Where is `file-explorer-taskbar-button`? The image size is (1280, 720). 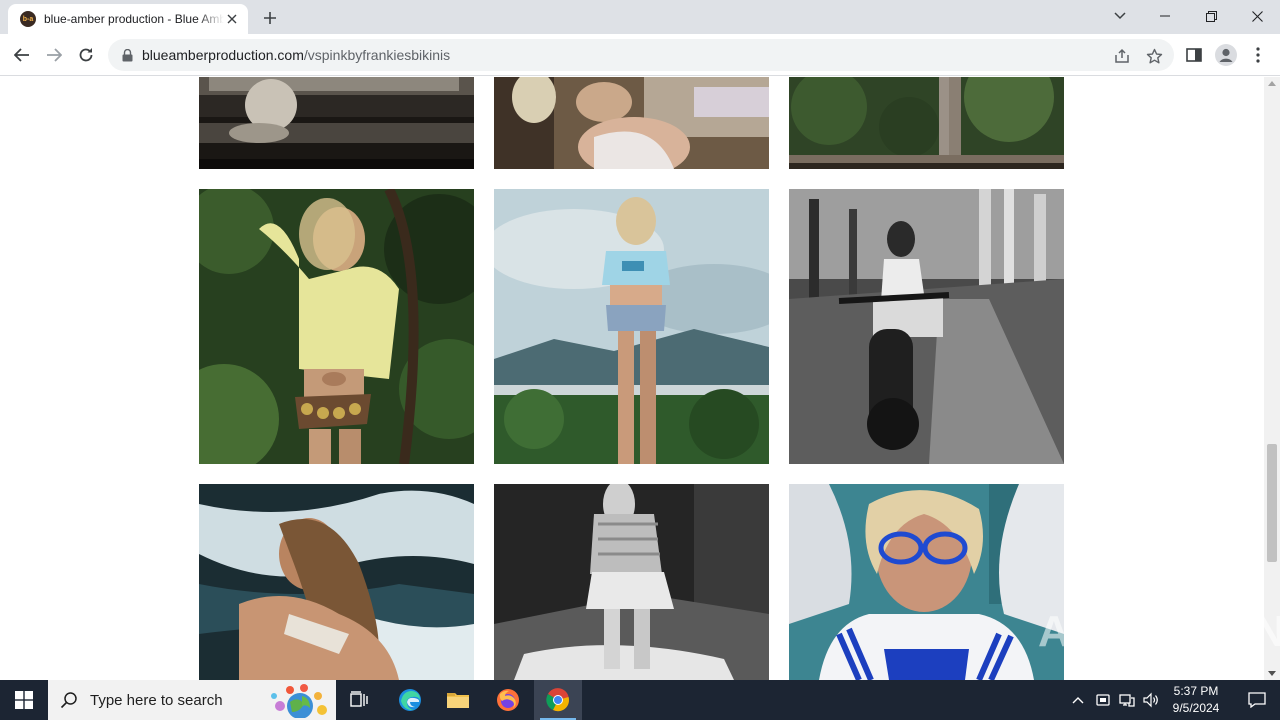 file-explorer-taskbar-button is located at coordinates (458, 700).